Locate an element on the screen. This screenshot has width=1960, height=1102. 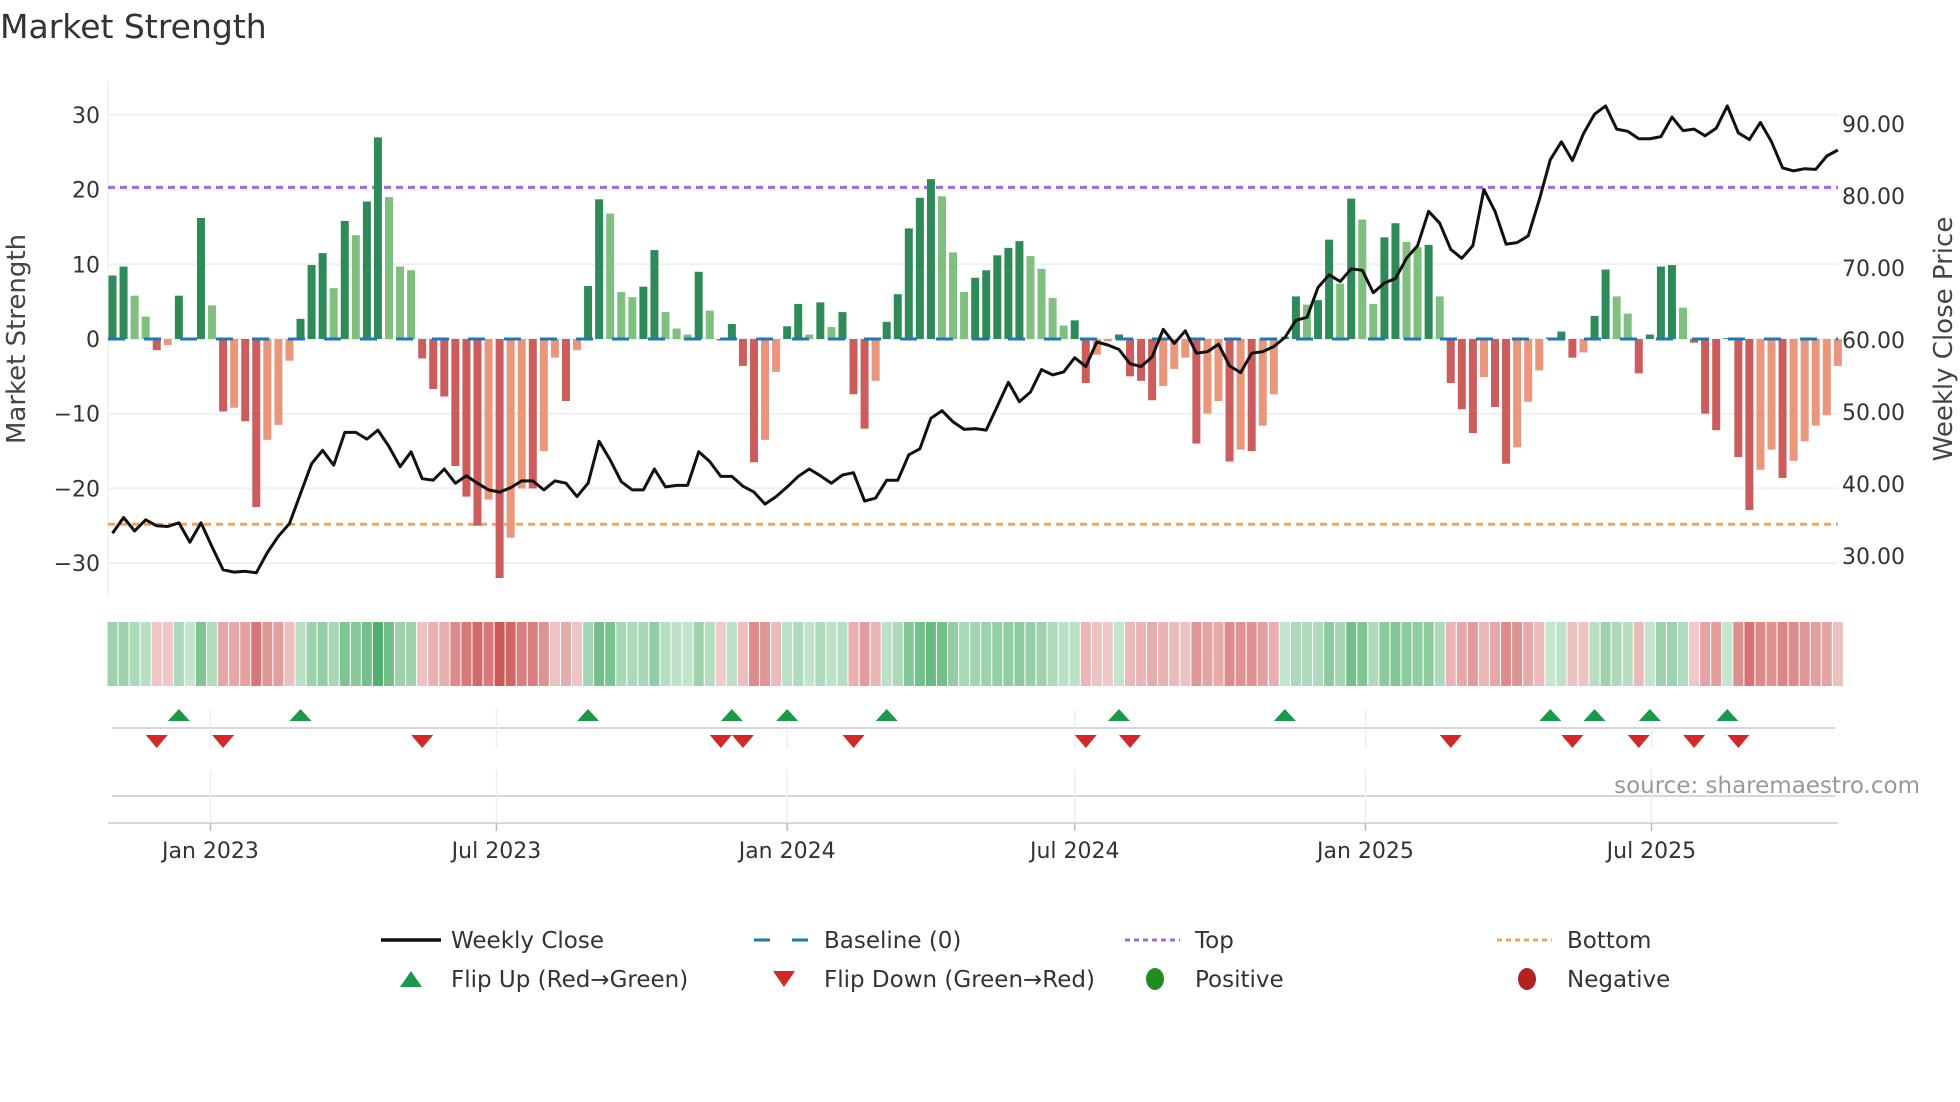
y-tick-label: 30 is located at coordinates (86, 116).